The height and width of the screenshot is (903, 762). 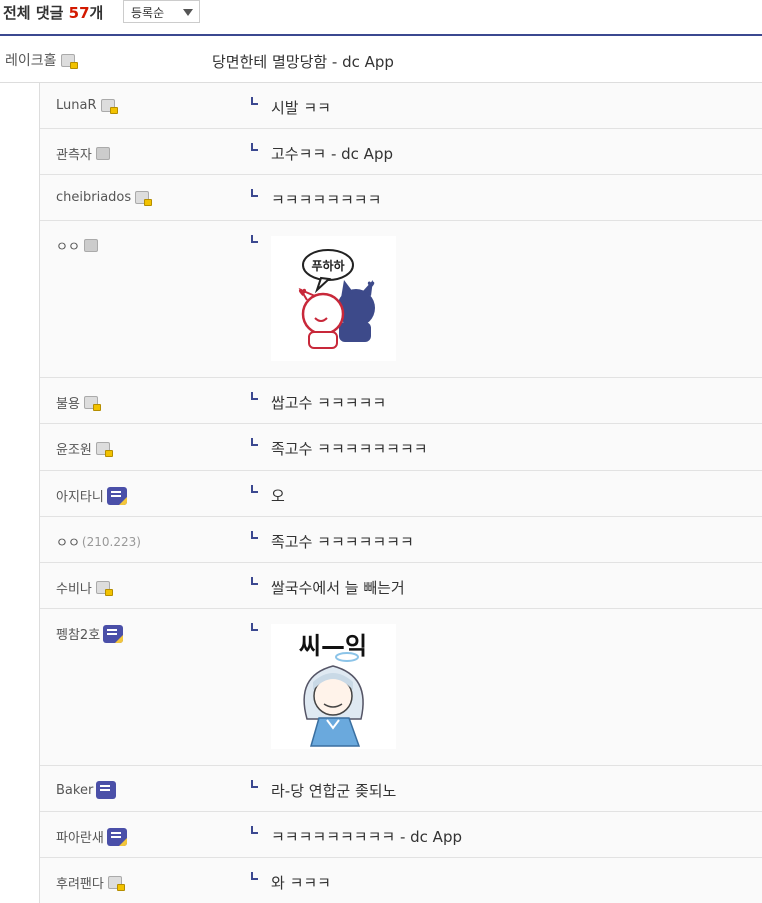 I want to click on reply-row: 아지타니 오, so click(x=401, y=494).